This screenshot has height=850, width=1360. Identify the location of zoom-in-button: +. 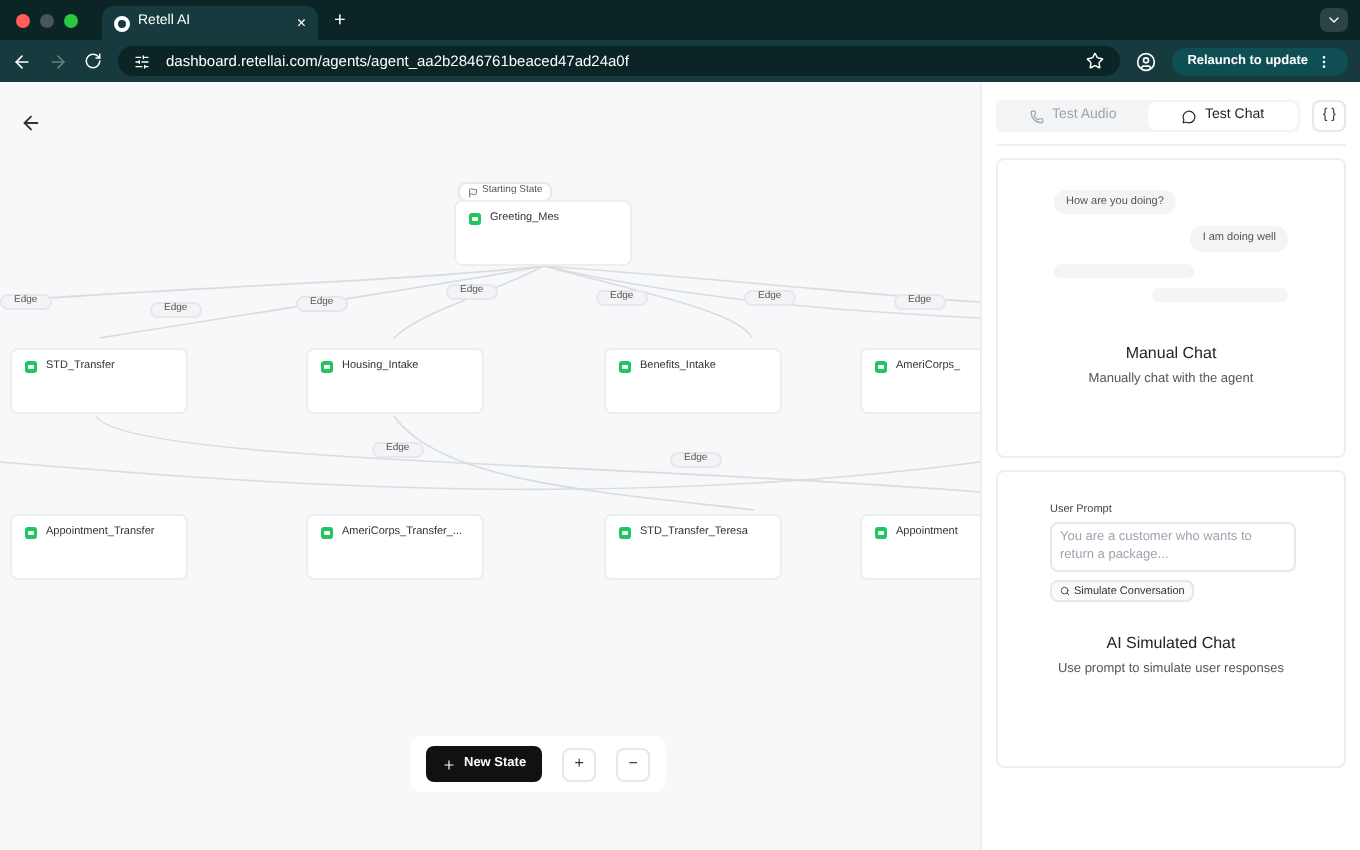
(579, 764).